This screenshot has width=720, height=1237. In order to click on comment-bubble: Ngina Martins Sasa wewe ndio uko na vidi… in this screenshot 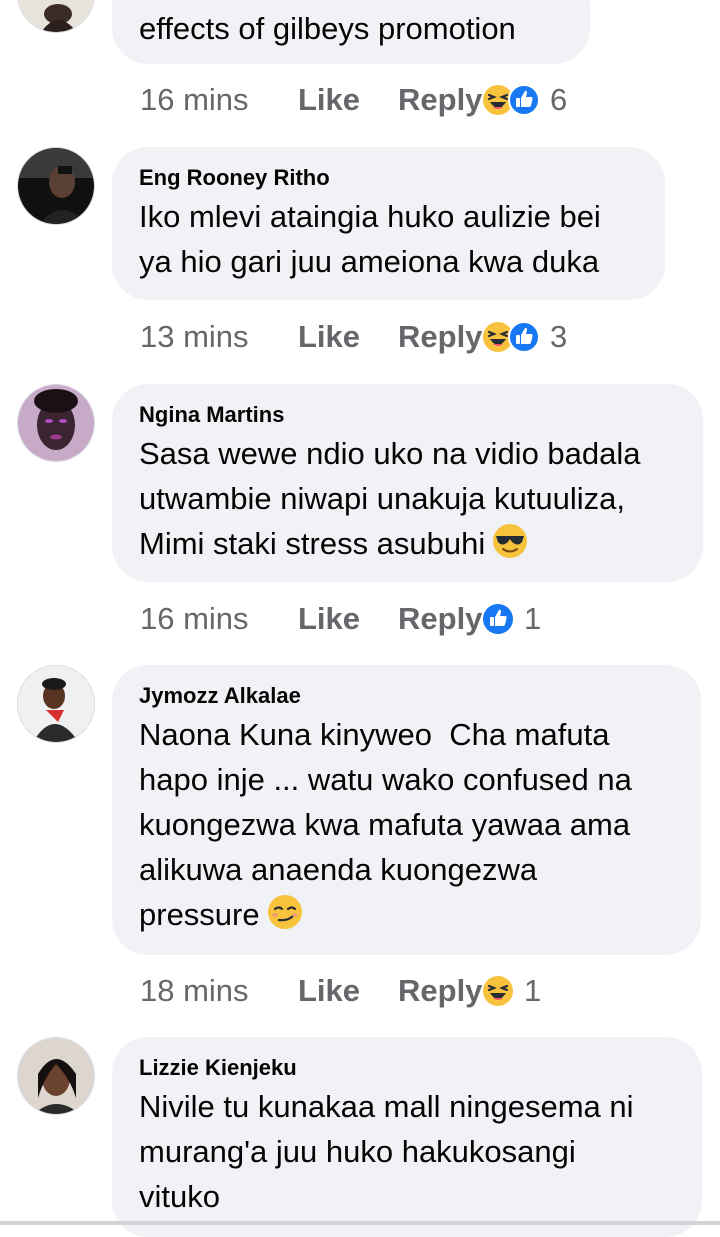, I will do `click(407, 483)`.